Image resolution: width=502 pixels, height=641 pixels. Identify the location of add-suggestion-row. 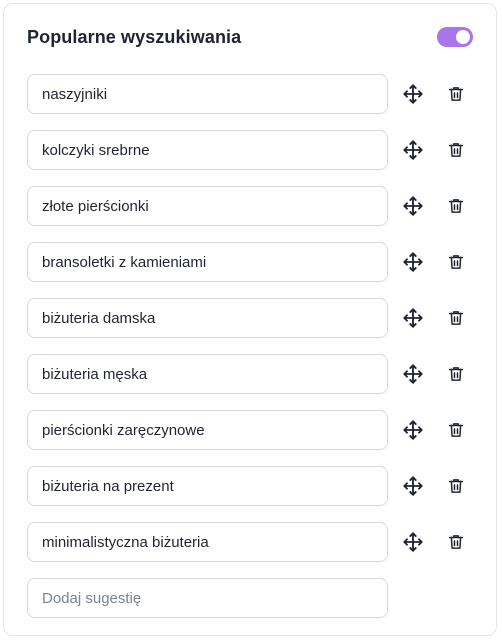
(257, 598).